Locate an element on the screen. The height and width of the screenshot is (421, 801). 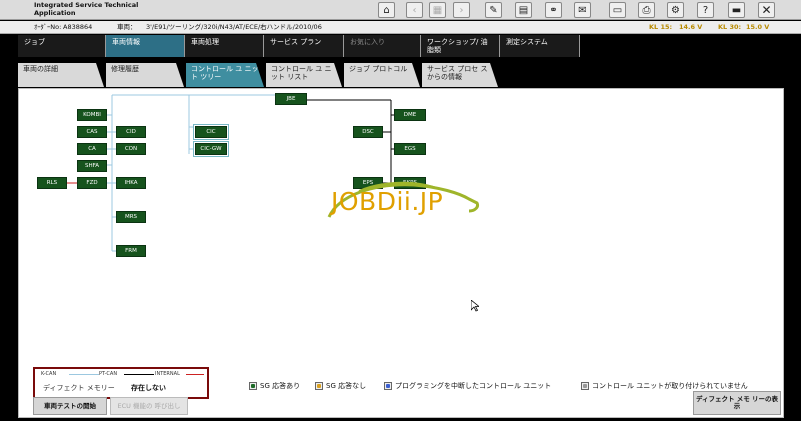
ecu-ihka: IHKA is located at coordinates (131, 183).